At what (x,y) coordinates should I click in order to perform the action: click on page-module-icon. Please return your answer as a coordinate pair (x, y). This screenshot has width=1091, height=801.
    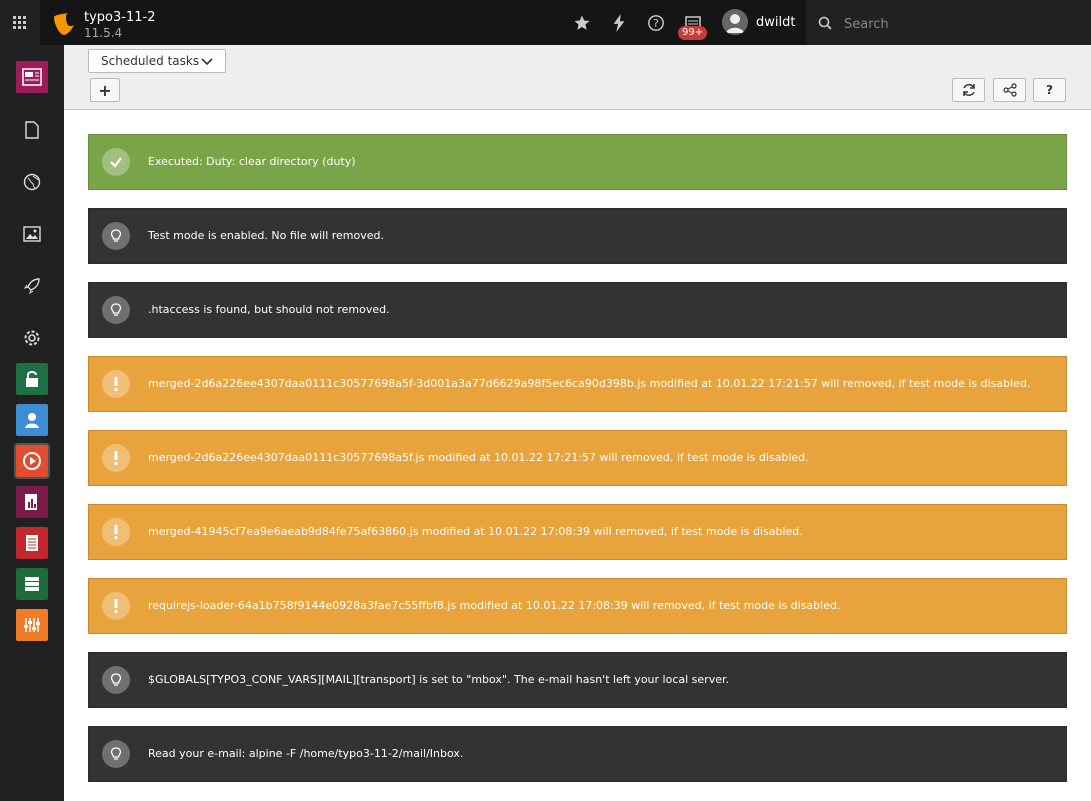
    Looking at the image, I should click on (32, 77).